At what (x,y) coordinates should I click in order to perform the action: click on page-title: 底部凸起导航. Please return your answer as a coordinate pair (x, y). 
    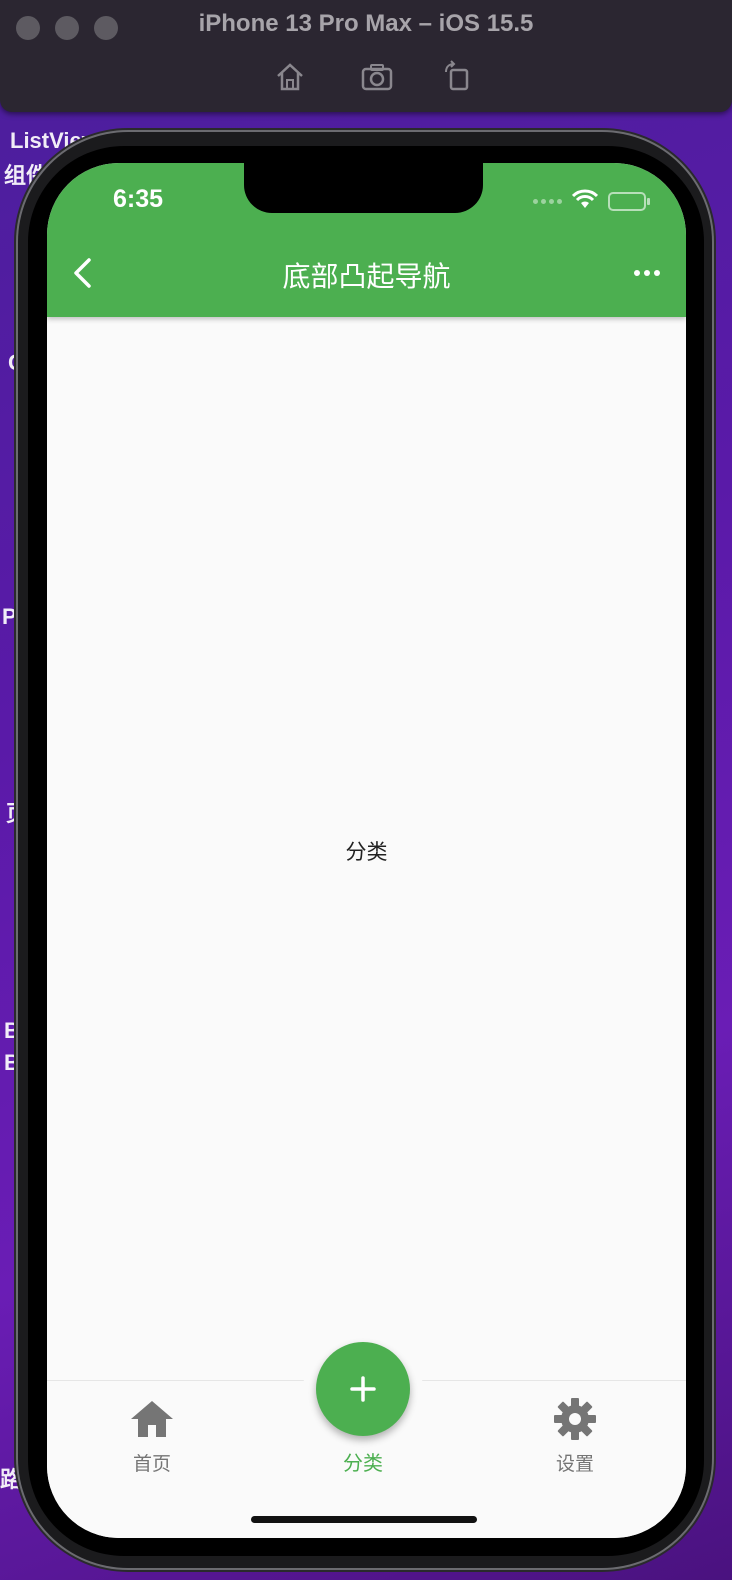
    Looking at the image, I should click on (366, 276).